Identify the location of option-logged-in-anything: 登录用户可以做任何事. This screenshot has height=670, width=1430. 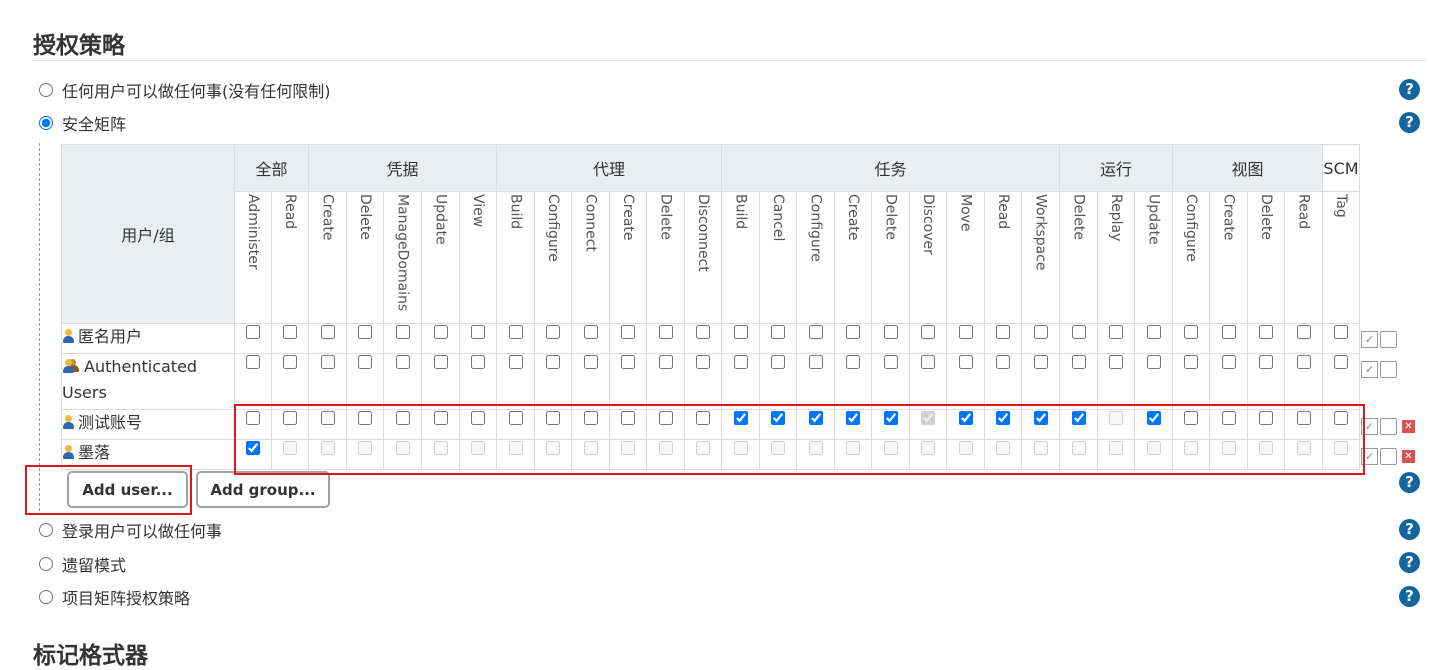
(130, 530).